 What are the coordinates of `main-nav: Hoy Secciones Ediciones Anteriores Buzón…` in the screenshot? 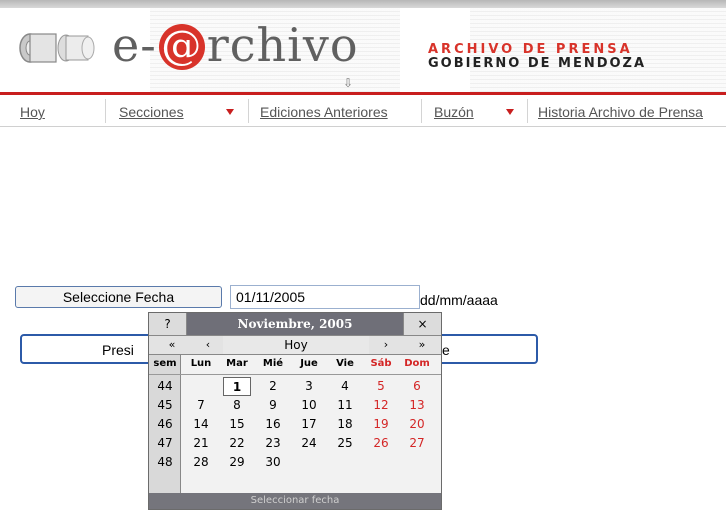 It's located at (363, 111).